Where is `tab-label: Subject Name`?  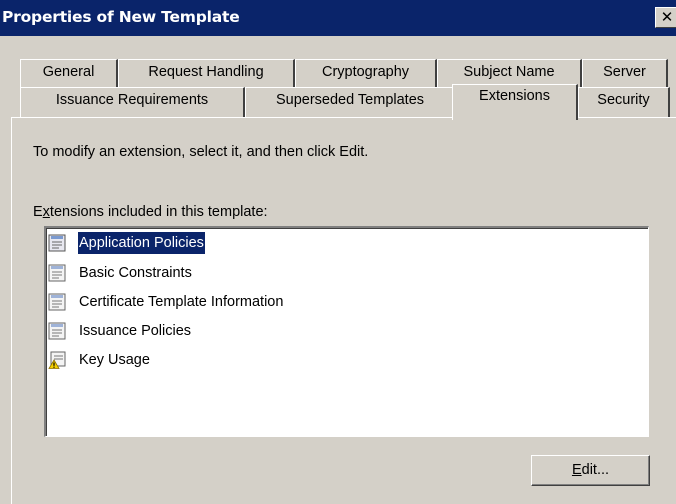 tab-label: Subject Name is located at coordinates (509, 72).